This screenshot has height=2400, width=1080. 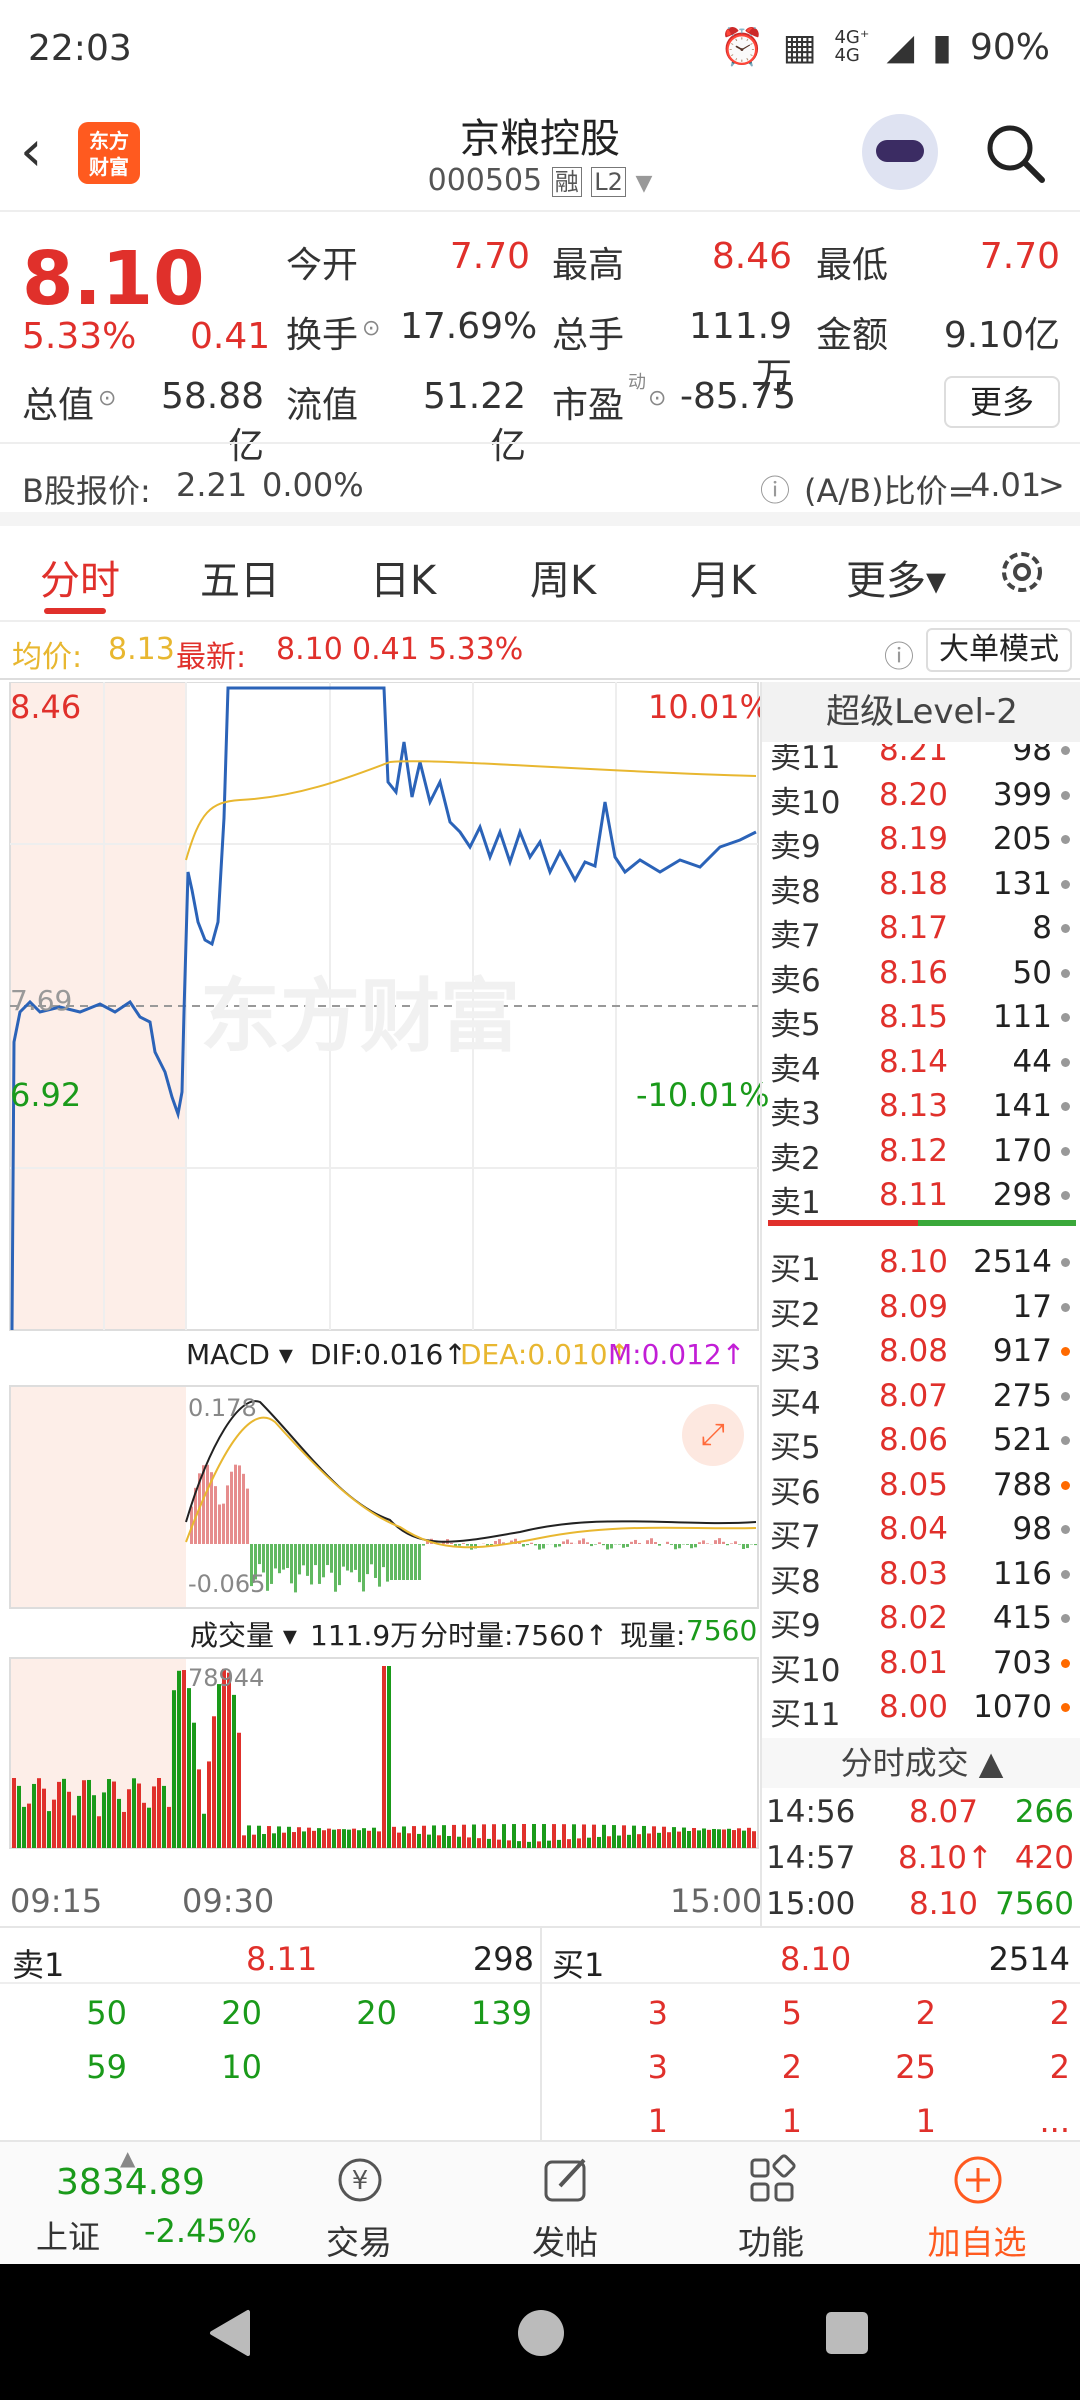 I want to click on nav-home-icon, so click(x=541, y=2333).